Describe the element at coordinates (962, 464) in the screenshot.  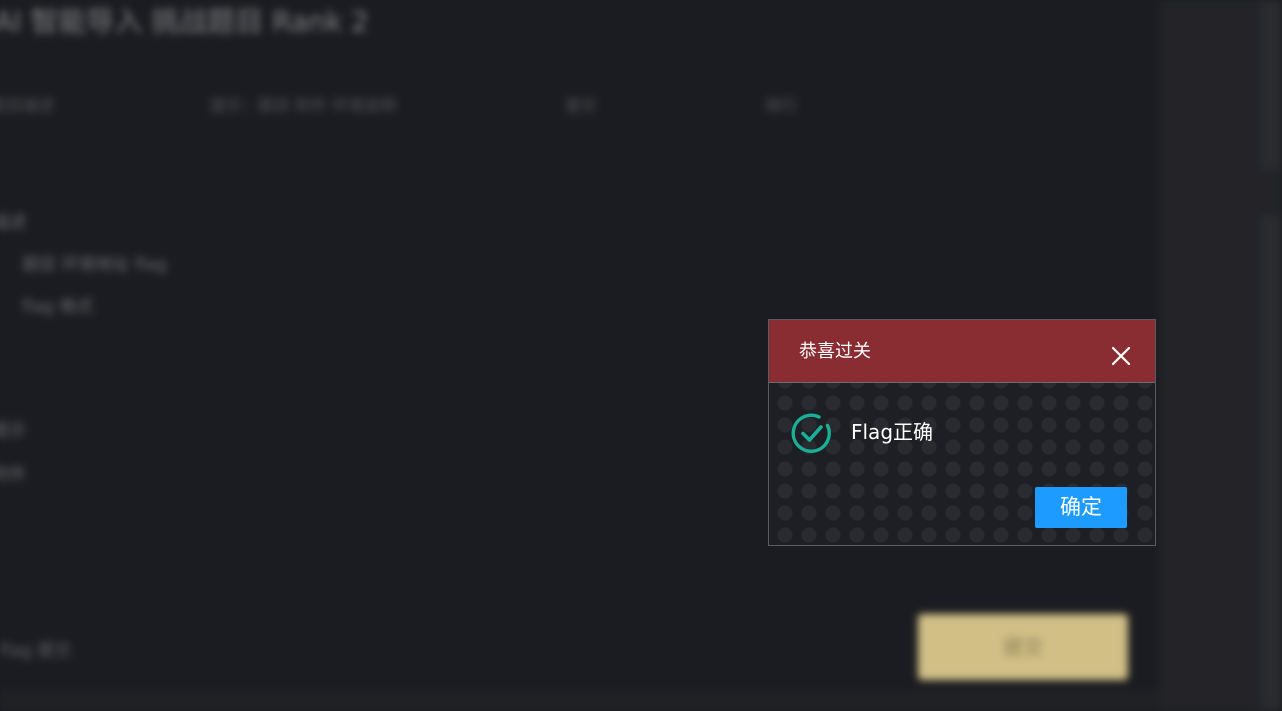
I see `dialog-body: Flag正确 确定` at that location.